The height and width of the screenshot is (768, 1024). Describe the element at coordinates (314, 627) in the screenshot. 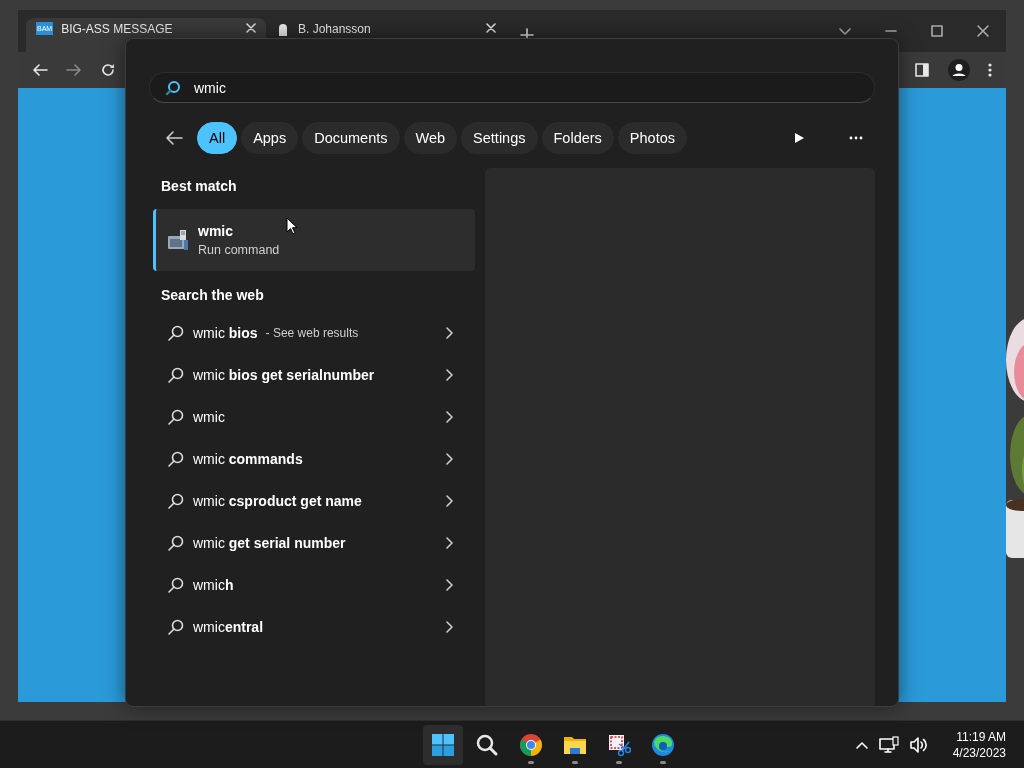

I see `web-result: wmicentral` at that location.